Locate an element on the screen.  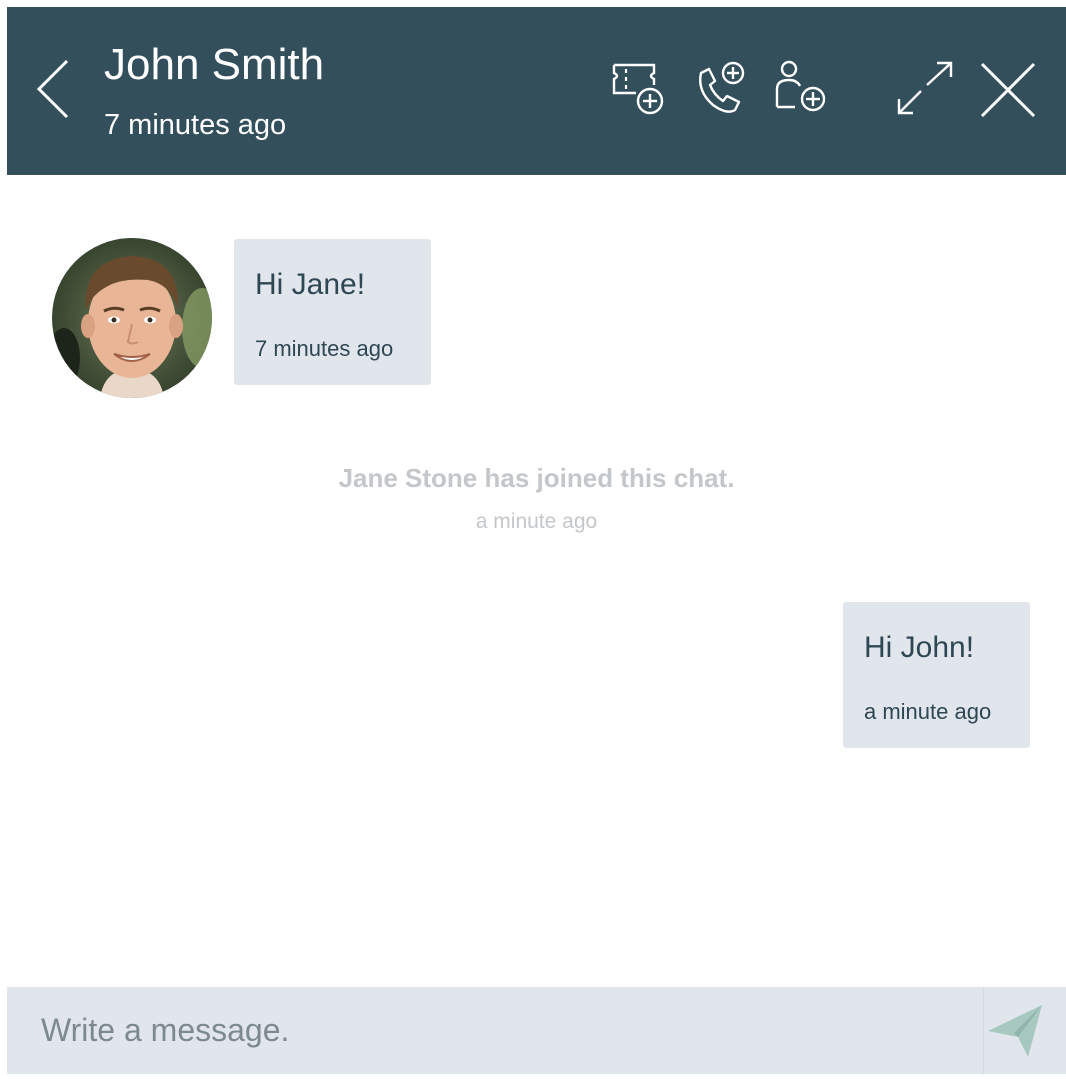
paper-plane-icon is located at coordinates (1015, 1031).